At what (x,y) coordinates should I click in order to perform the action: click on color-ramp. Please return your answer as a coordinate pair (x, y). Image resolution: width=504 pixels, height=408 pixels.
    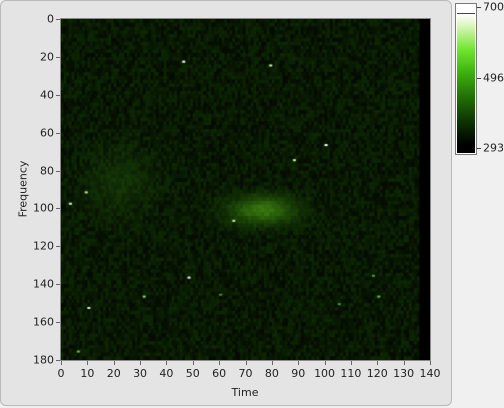
    Looking at the image, I should click on (466, 79).